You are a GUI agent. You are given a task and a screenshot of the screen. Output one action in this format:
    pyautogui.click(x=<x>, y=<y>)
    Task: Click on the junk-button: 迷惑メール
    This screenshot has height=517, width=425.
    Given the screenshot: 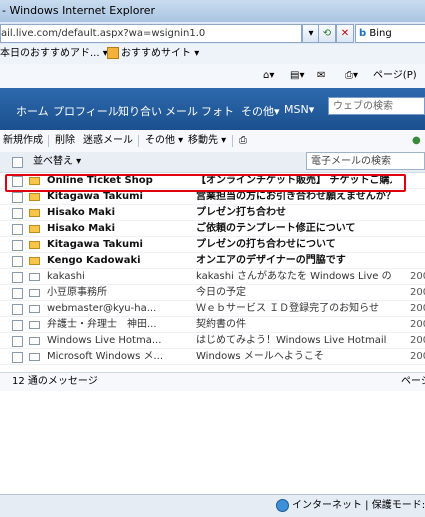 What is the action you would take?
    pyautogui.click(x=108, y=141)
    